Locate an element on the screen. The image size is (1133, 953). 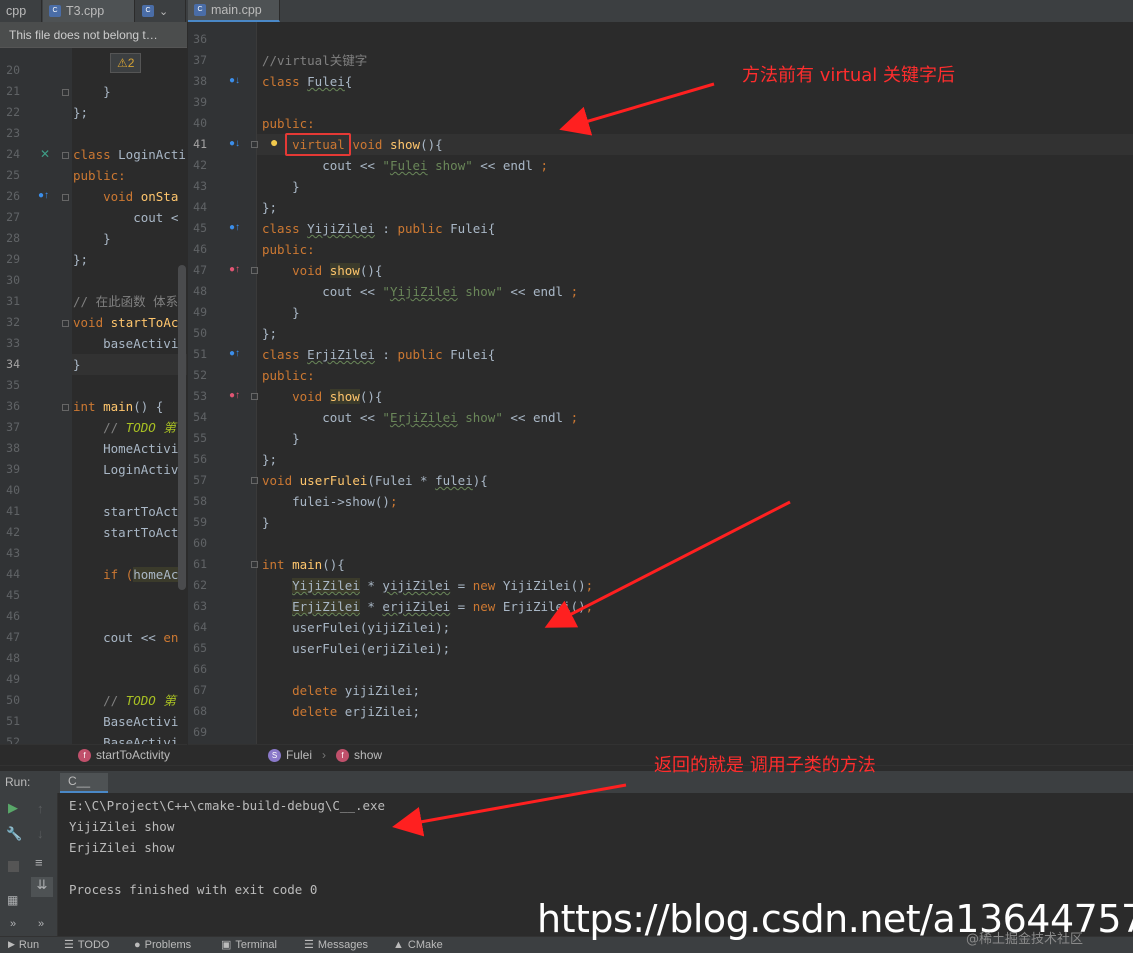
watermark-juejin: @稀土掘金技术社区 is located at coordinates (1025, 939).